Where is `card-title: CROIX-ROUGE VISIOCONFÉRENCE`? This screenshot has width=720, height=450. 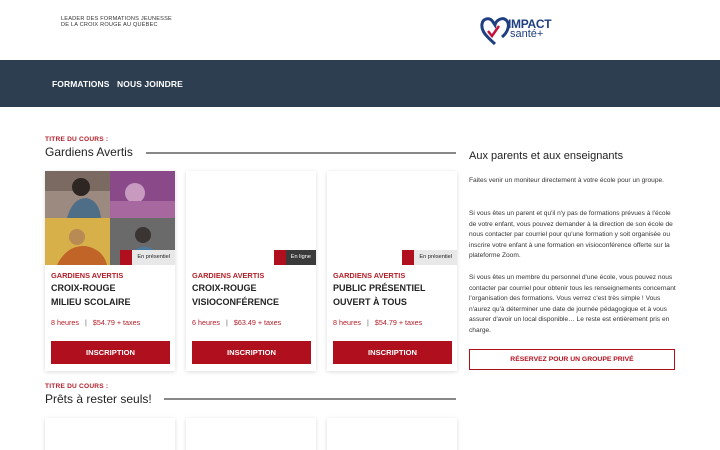 card-title: CROIX-ROUGE VISIOCONFÉRENCE is located at coordinates (252, 295).